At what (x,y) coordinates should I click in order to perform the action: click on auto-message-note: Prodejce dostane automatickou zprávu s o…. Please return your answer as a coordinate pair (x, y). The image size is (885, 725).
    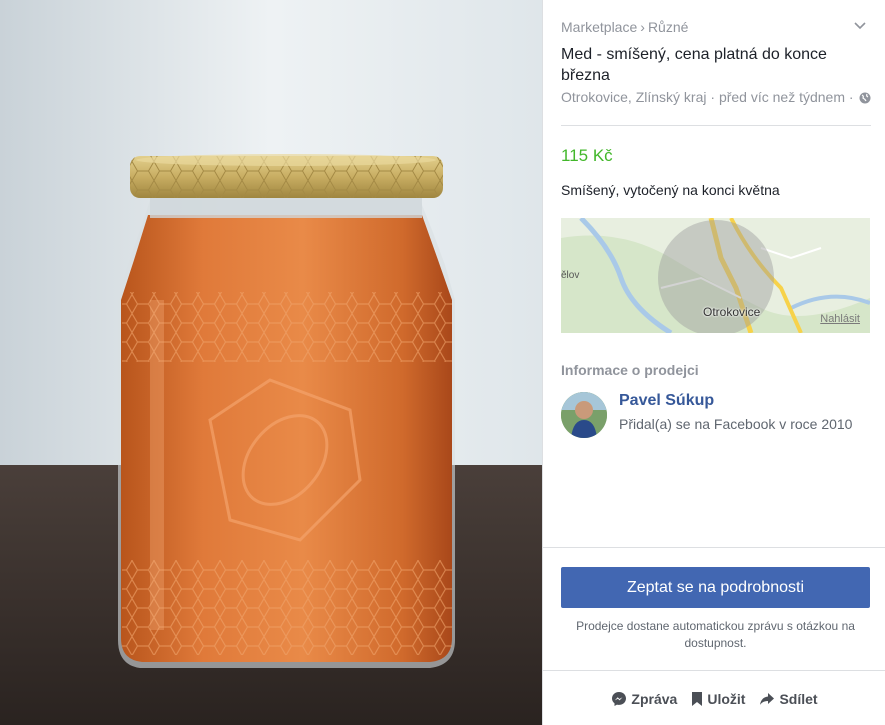
    Looking at the image, I should click on (715, 634).